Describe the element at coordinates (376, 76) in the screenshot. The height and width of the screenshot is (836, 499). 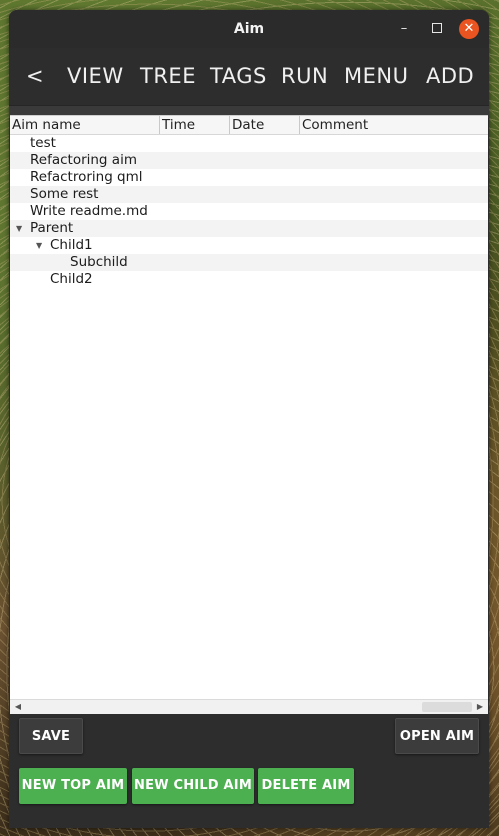
I see `menu-button: MENU` at that location.